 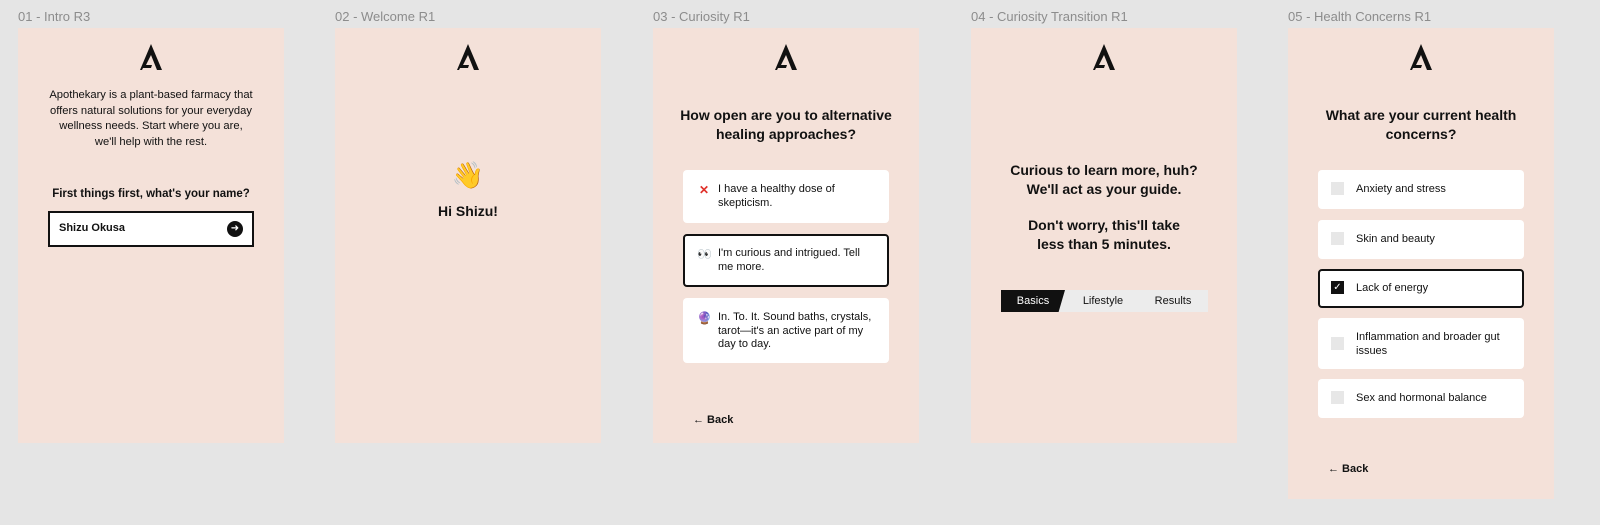 I want to click on step-basics: Basics, so click(x=1033, y=301).